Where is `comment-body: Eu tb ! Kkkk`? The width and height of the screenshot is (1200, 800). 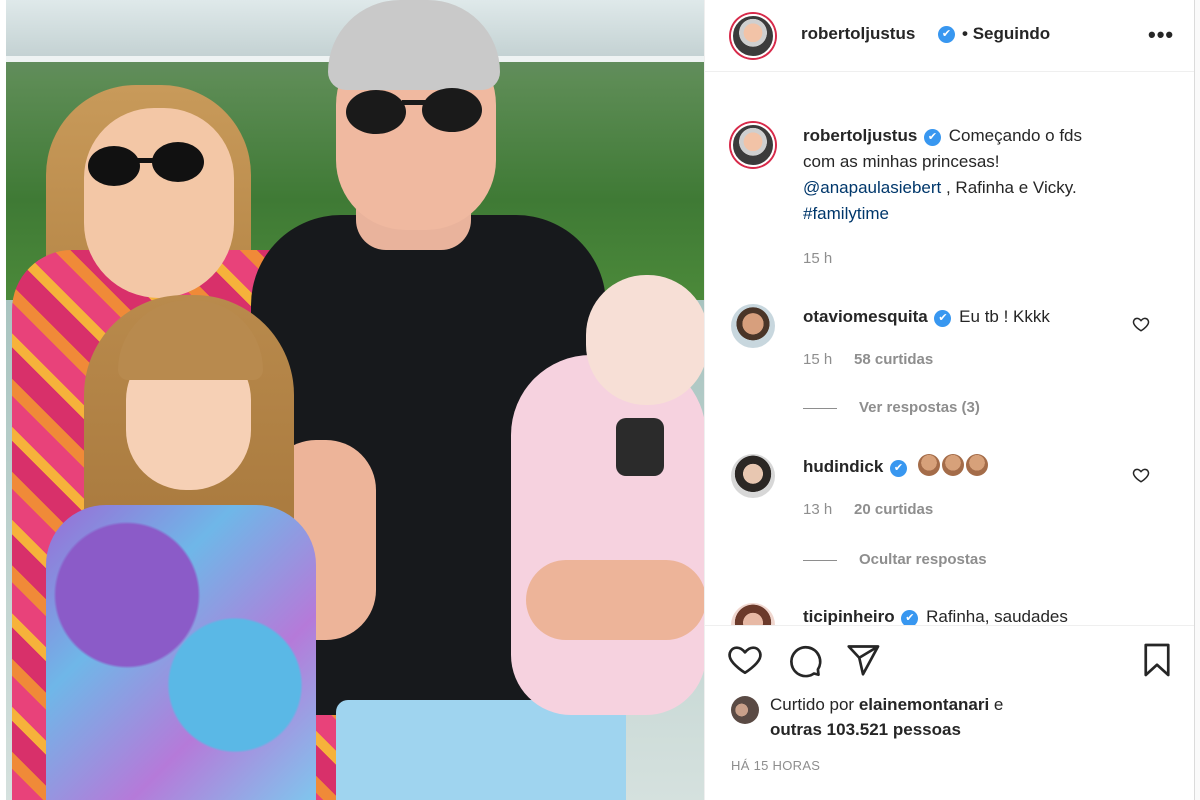 comment-body: Eu tb ! Kkkk is located at coordinates (1004, 316).